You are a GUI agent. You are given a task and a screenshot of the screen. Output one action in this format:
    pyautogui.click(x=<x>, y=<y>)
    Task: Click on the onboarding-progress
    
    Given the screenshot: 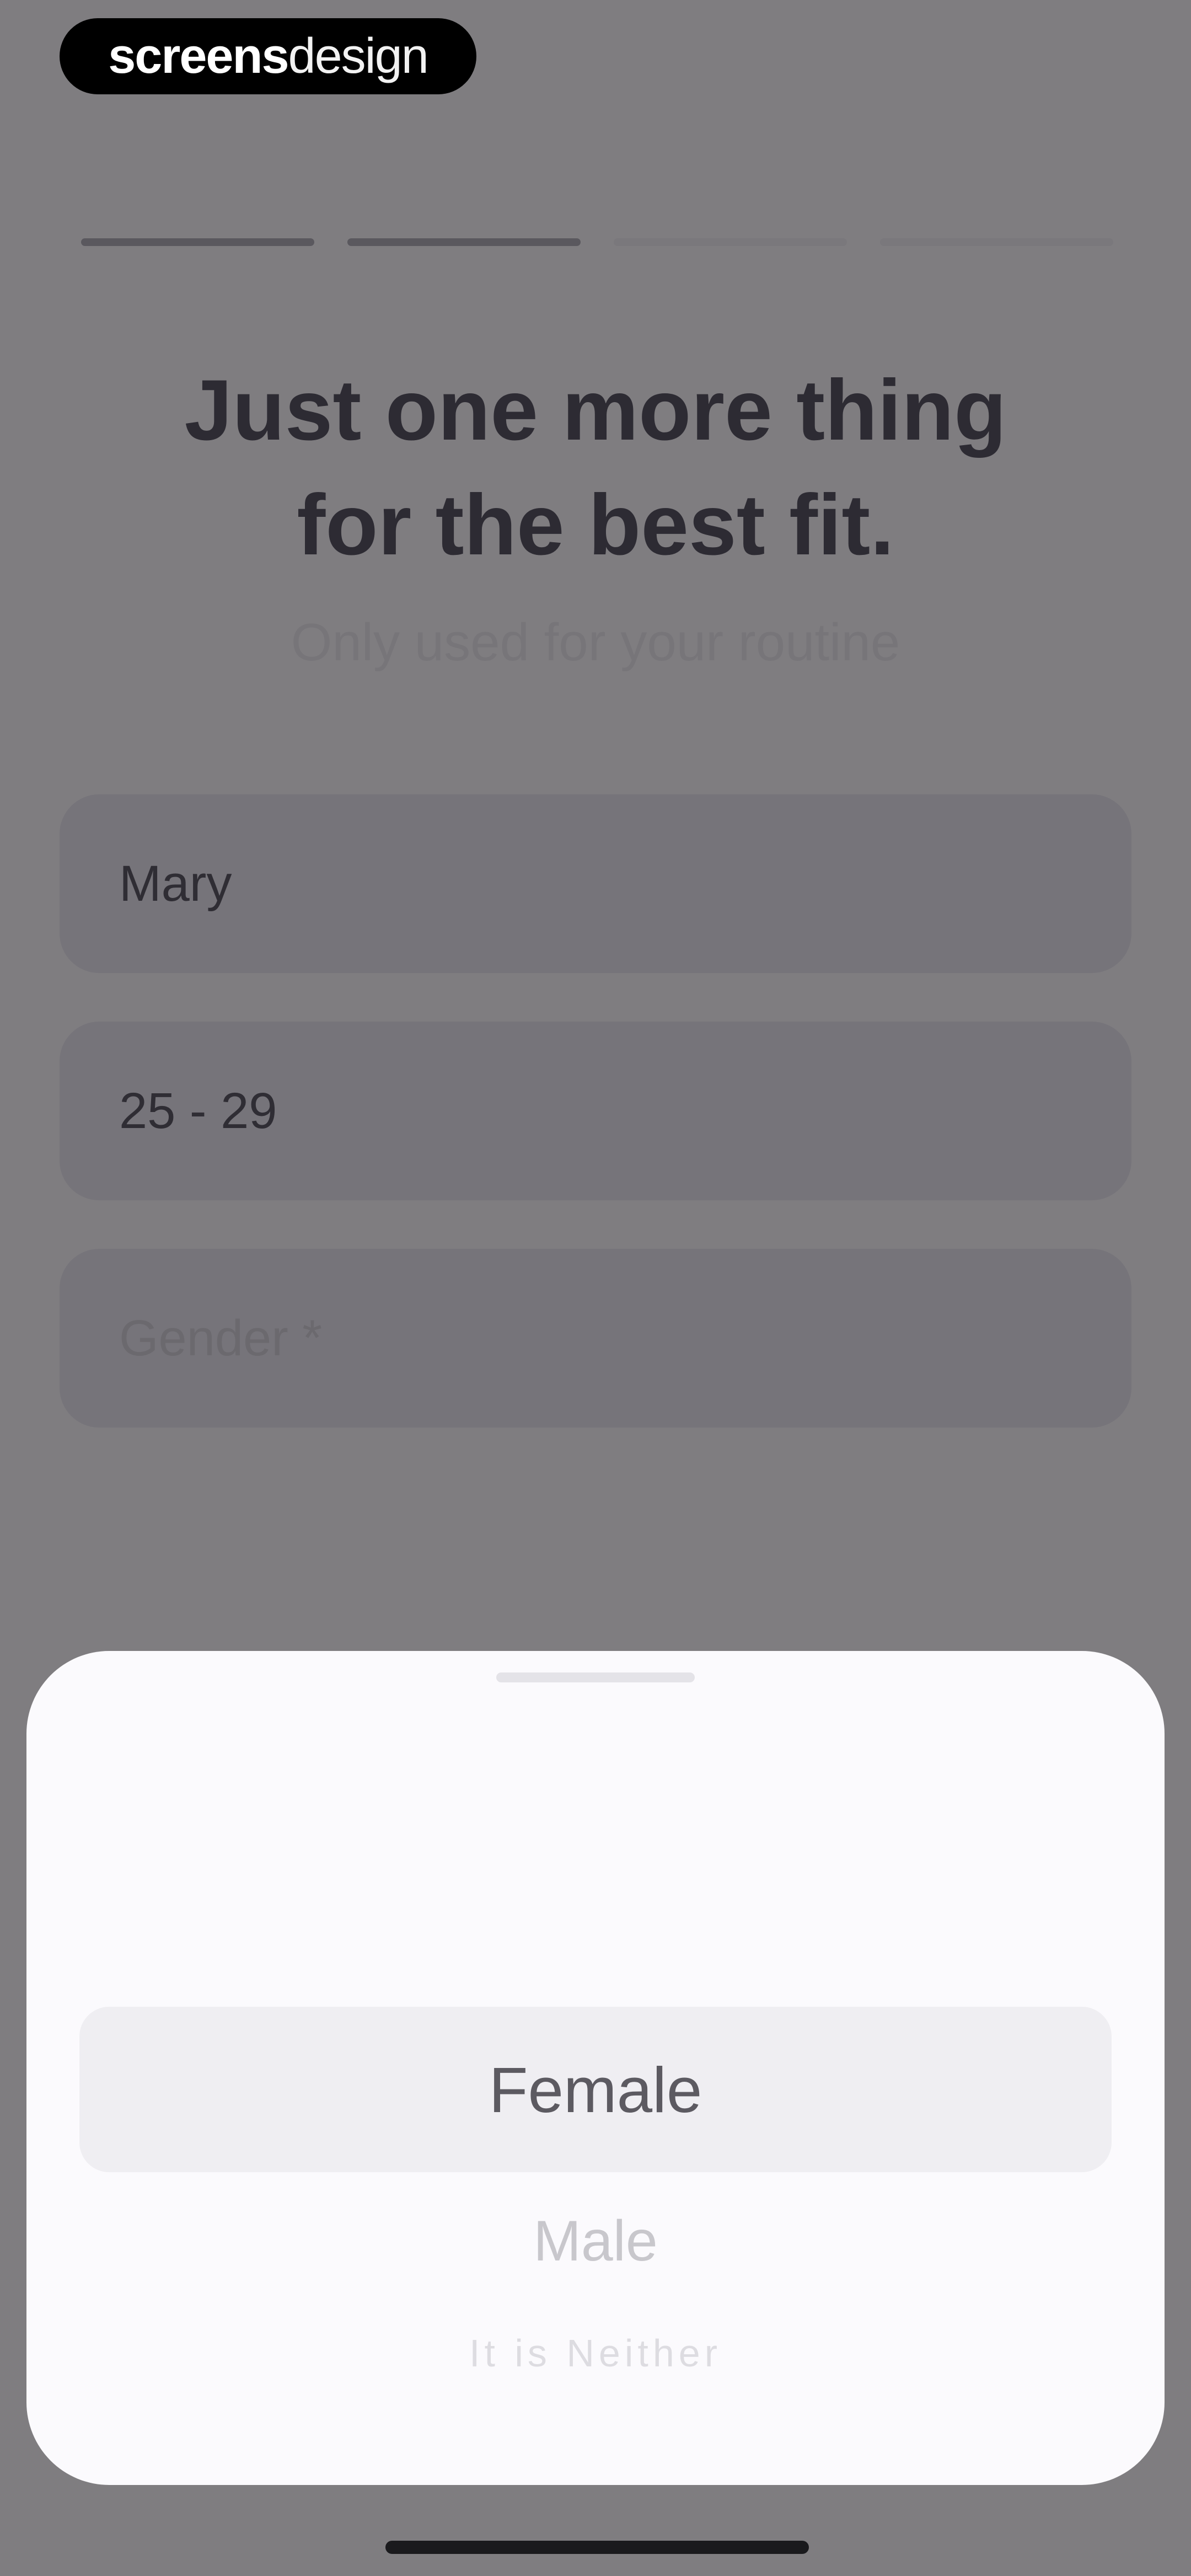 What is the action you would take?
    pyautogui.click(x=597, y=243)
    